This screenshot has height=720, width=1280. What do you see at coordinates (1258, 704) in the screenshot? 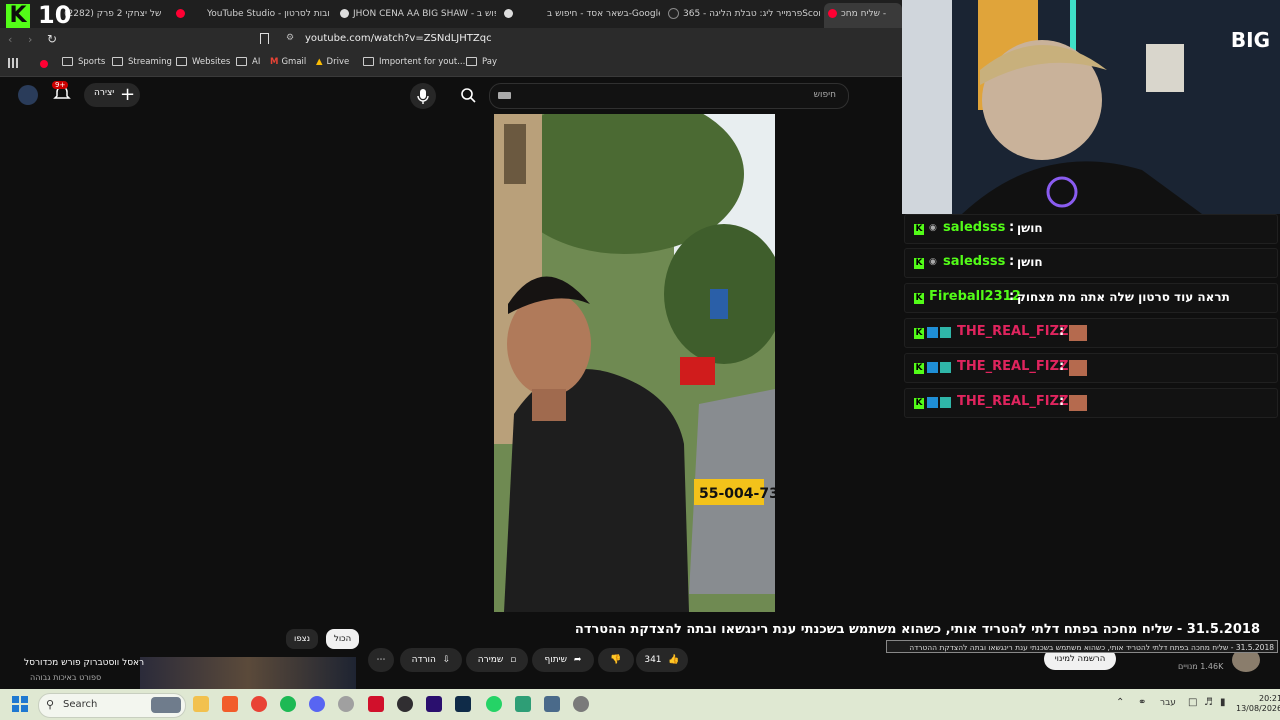
I see `clock: 20:21 13/08/2026` at bounding box center [1258, 704].